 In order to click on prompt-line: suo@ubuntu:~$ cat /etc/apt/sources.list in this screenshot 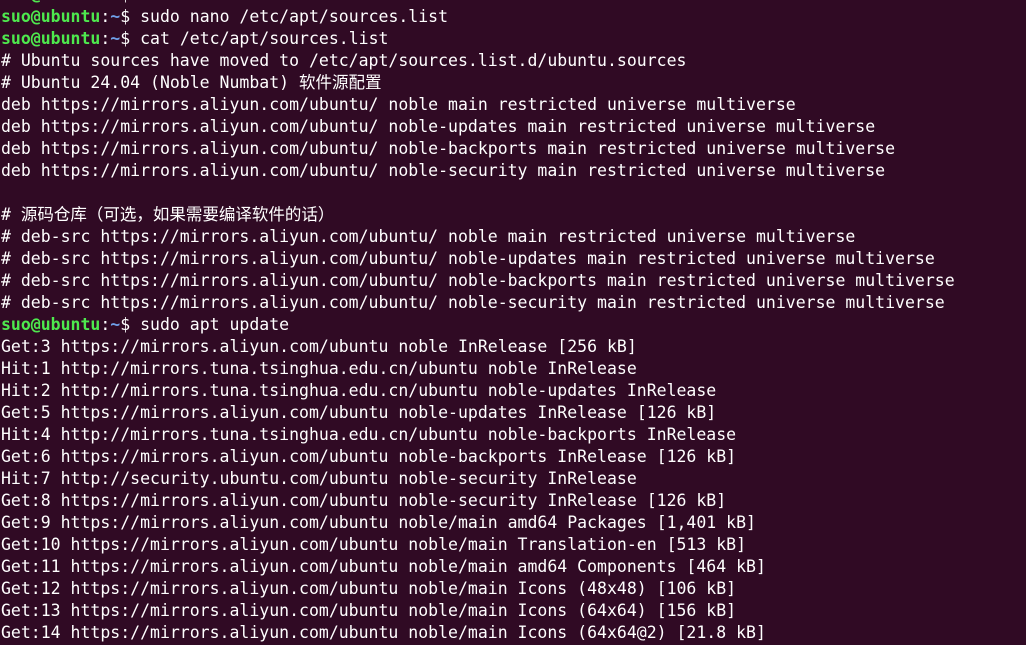, I will do `click(478, 39)`.